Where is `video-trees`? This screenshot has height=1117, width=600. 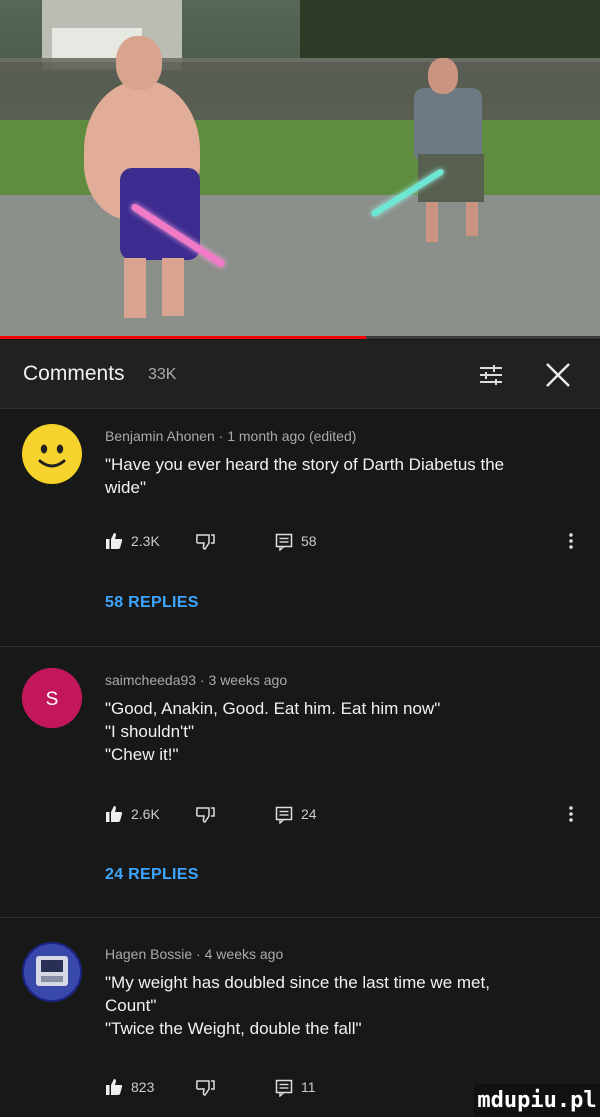 video-trees is located at coordinates (450, 29).